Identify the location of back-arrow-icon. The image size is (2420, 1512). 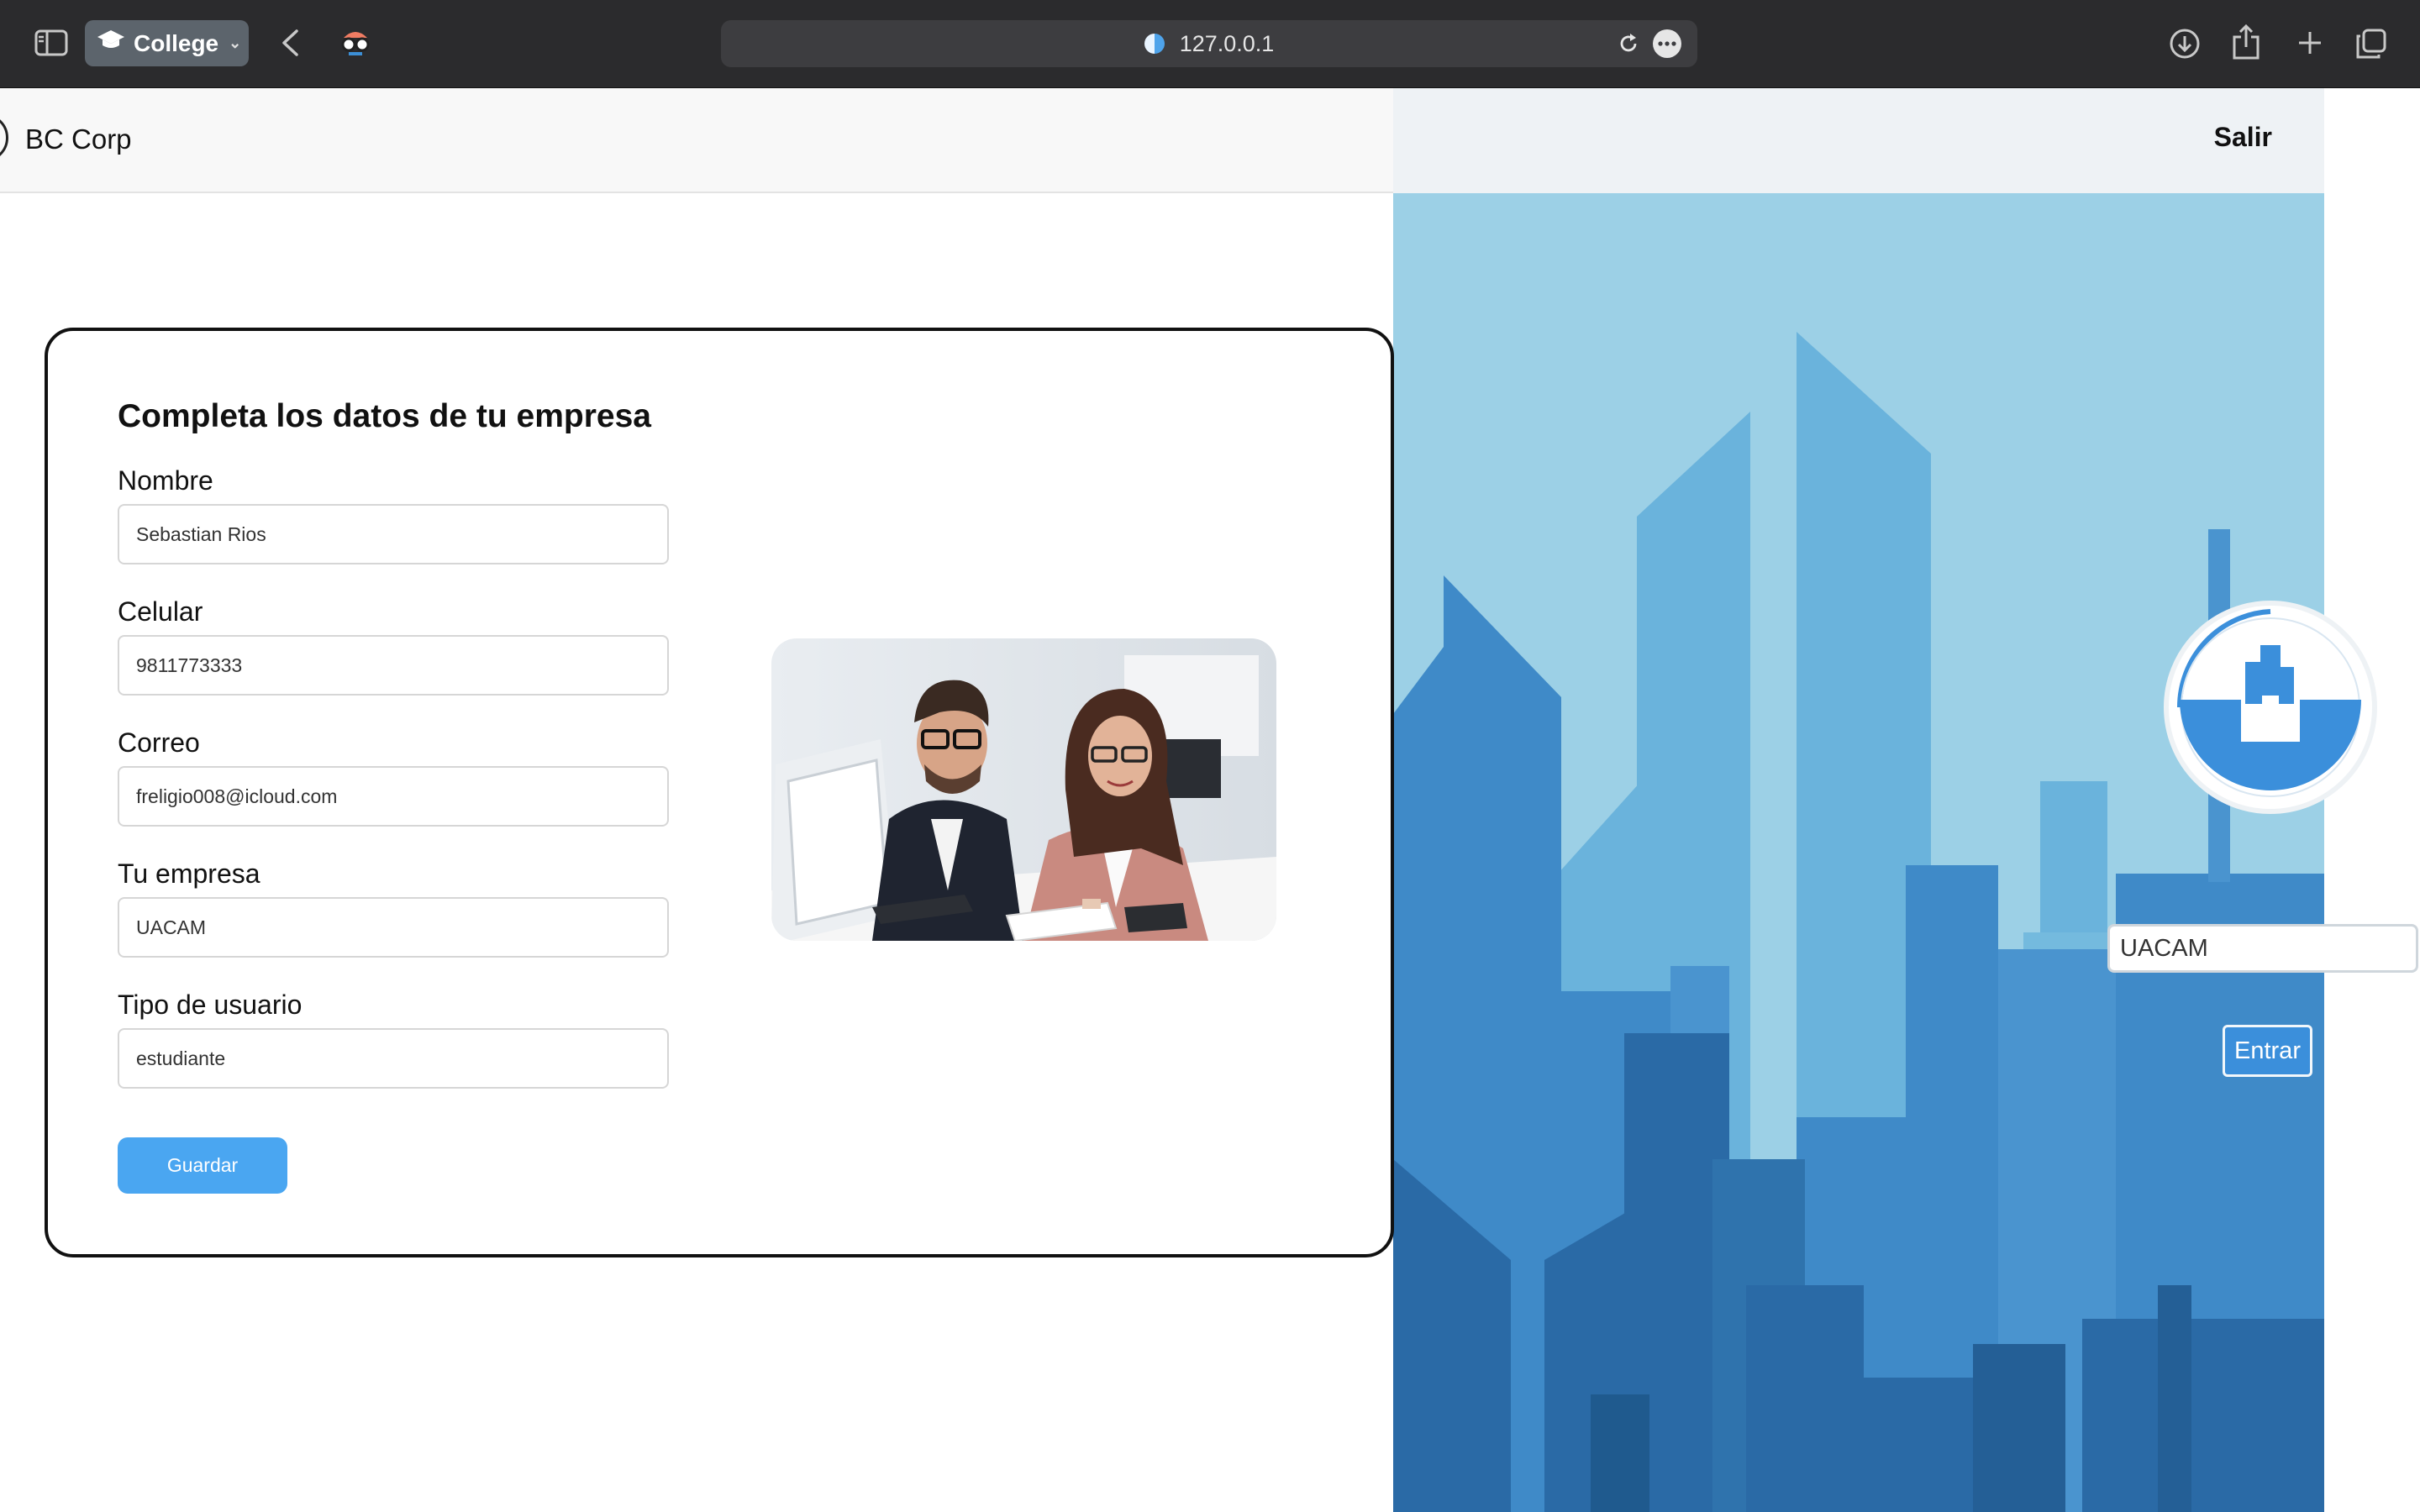
(290, 42).